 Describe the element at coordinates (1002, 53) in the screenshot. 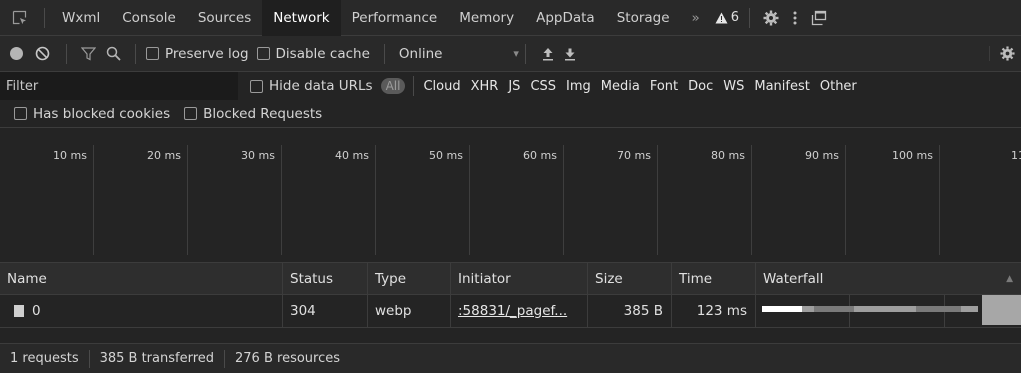

I see `network-settings-gear-icon` at that location.